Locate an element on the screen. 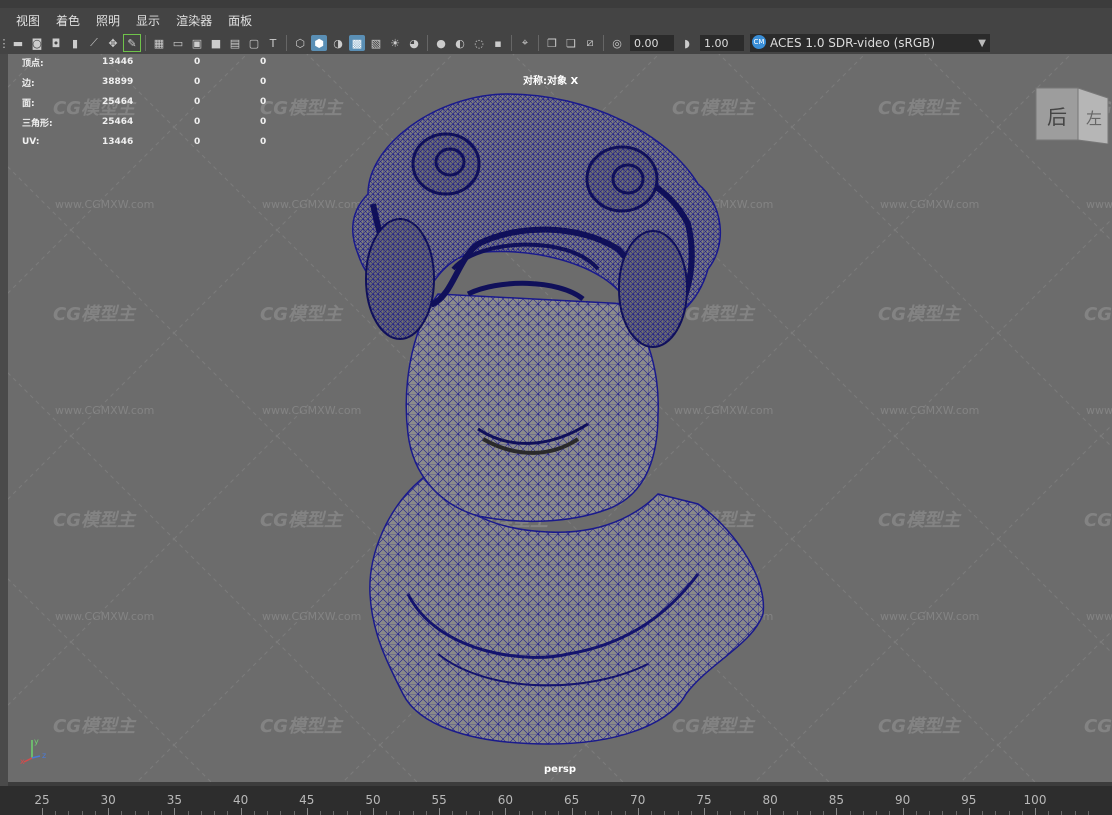 The width and height of the screenshot is (1112, 815). time-tick-label: 65 is located at coordinates (571, 800).